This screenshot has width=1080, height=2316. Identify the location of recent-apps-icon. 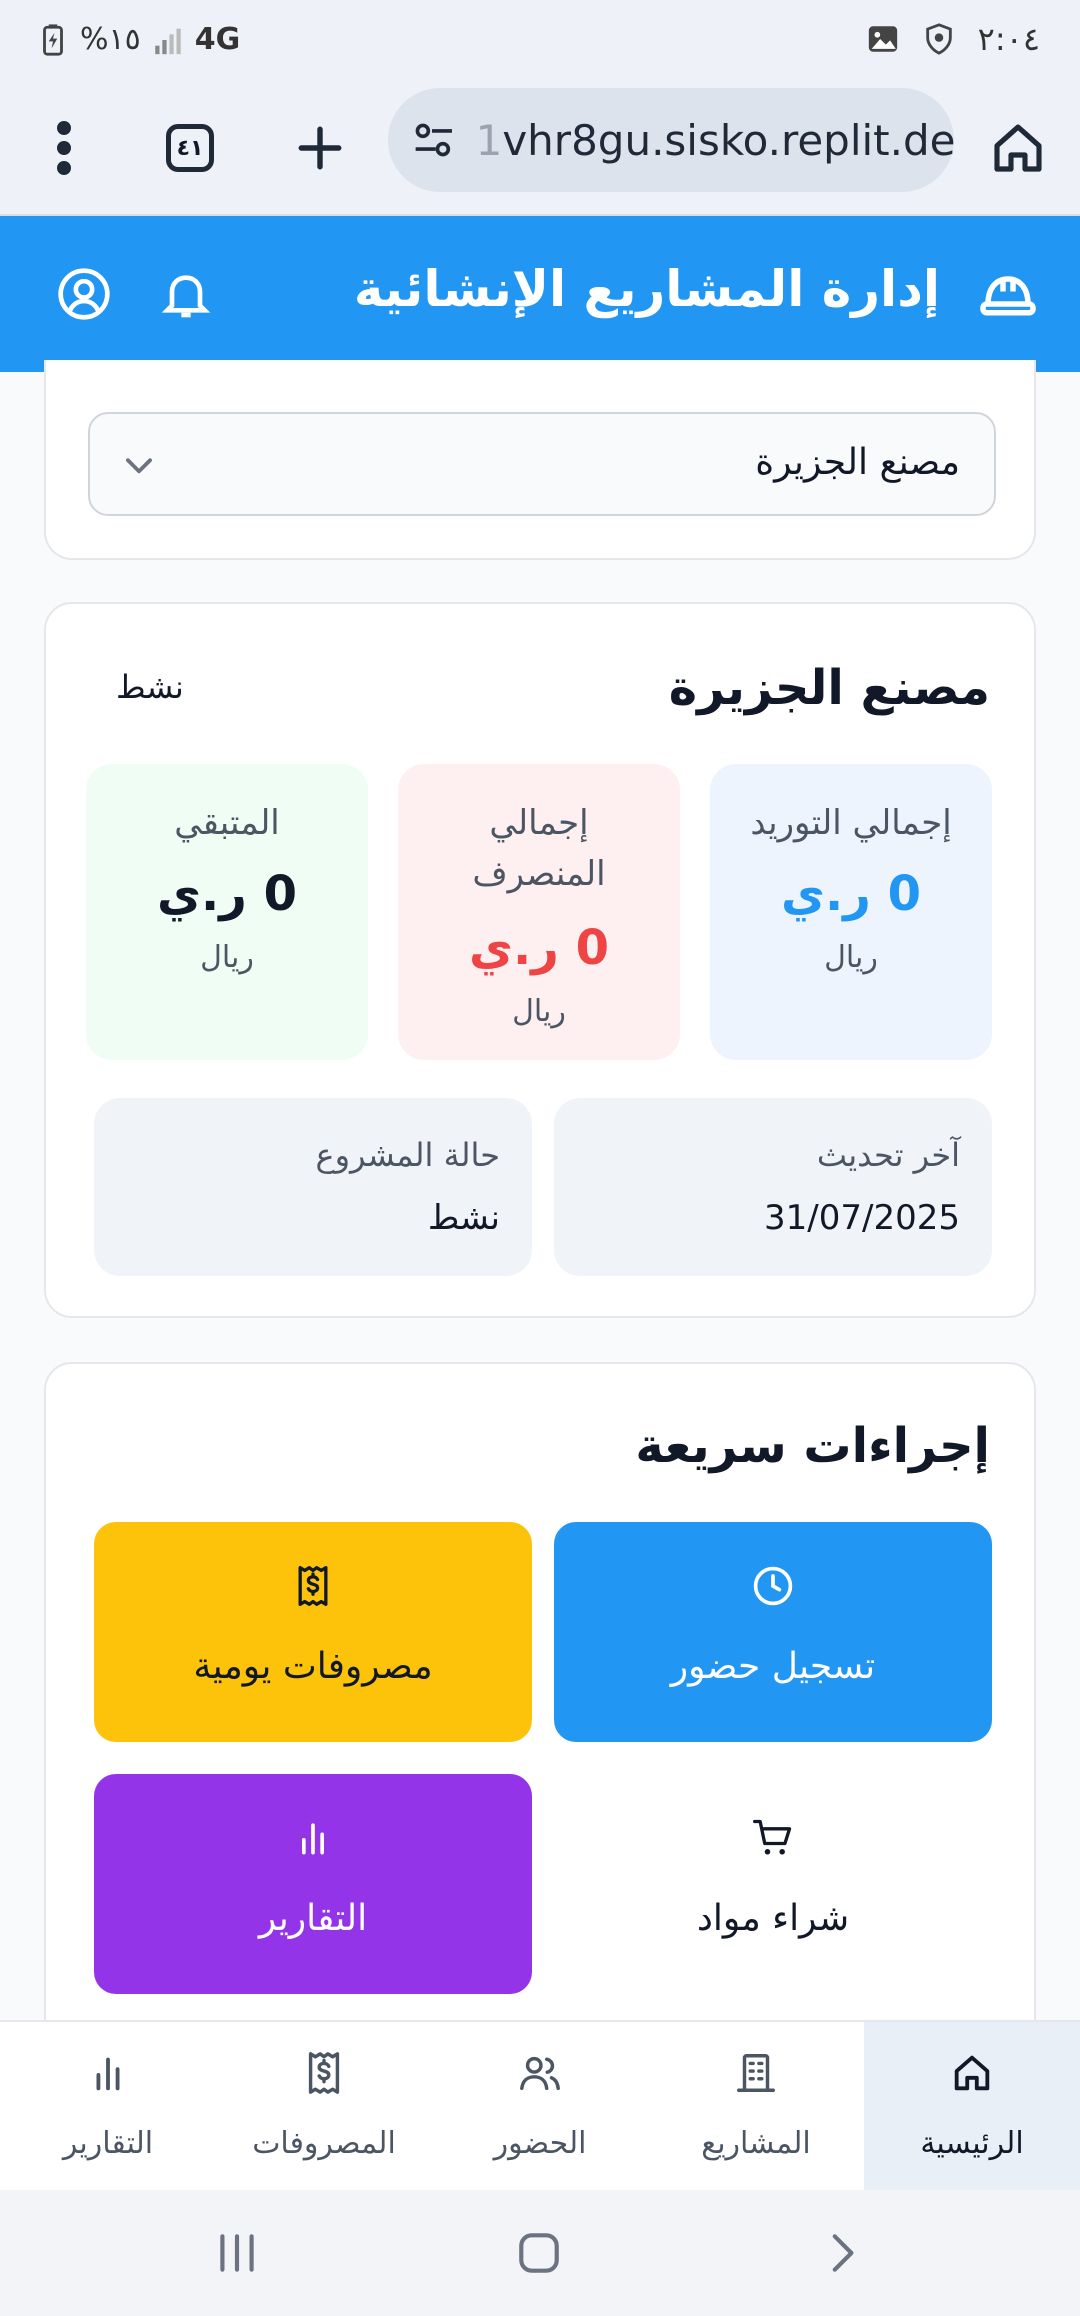
(237, 2253).